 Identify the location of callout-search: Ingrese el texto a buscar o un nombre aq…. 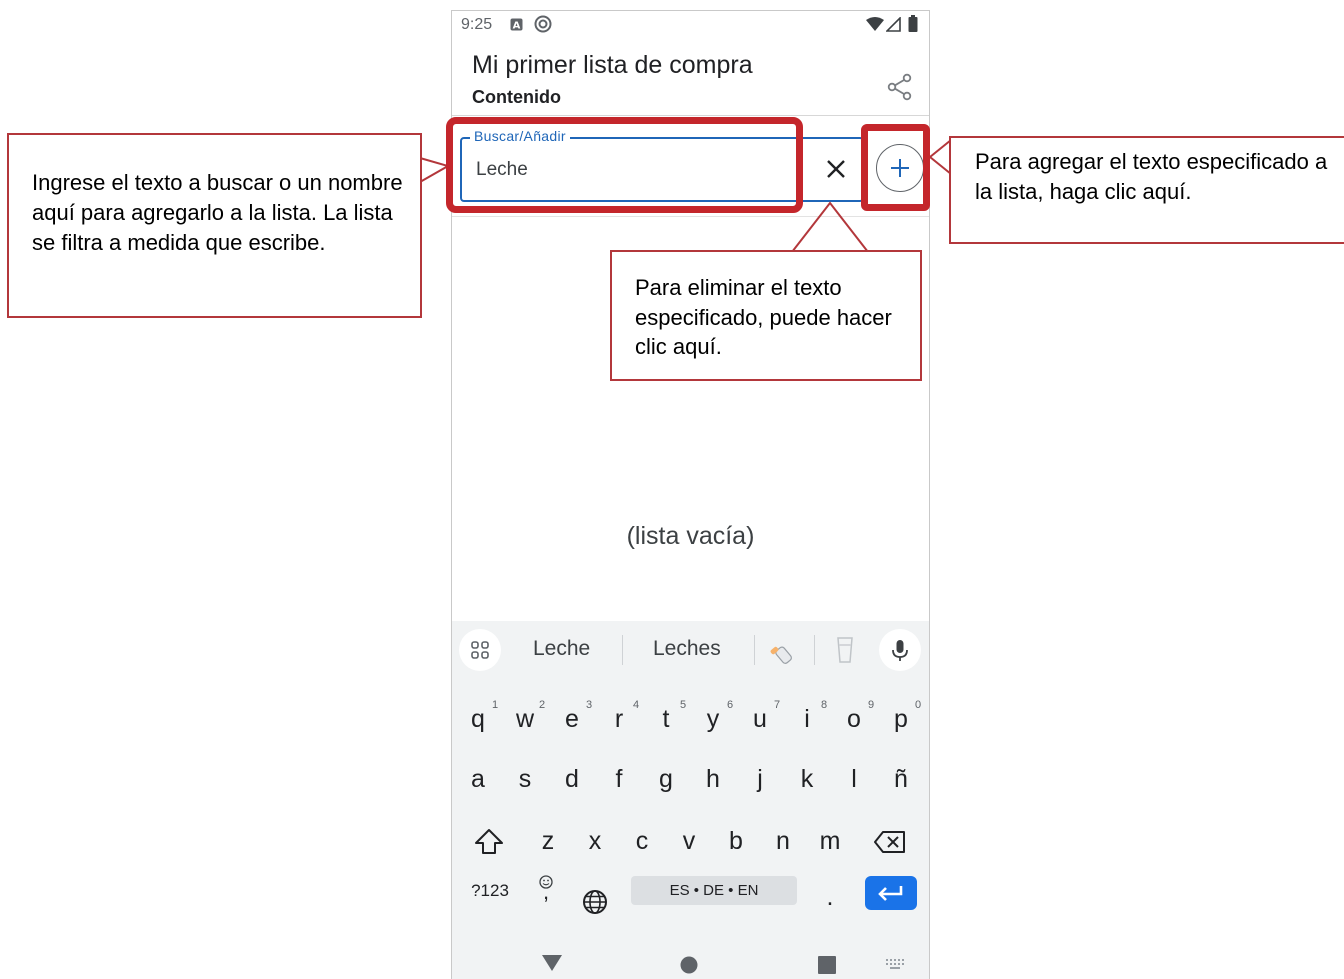
(214, 225).